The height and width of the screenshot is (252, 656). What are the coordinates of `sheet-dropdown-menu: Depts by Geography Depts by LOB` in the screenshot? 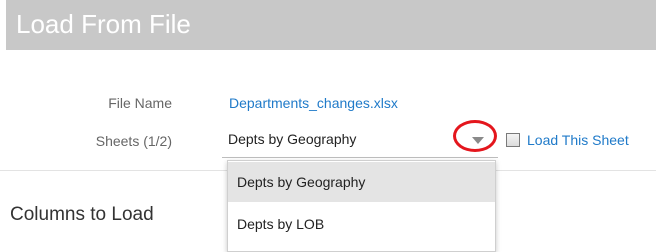 It's located at (361, 206).